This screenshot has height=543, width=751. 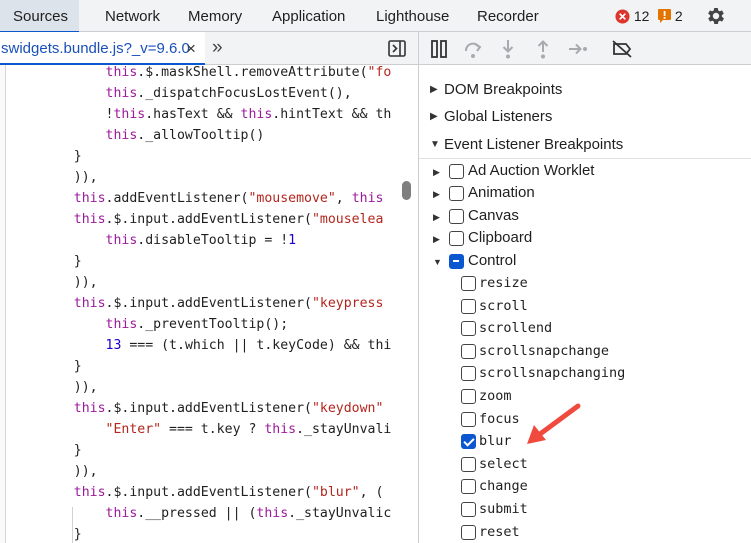 I want to click on event-row-scrollsnapchanging: scrollsnapchanging, so click(x=569, y=374).